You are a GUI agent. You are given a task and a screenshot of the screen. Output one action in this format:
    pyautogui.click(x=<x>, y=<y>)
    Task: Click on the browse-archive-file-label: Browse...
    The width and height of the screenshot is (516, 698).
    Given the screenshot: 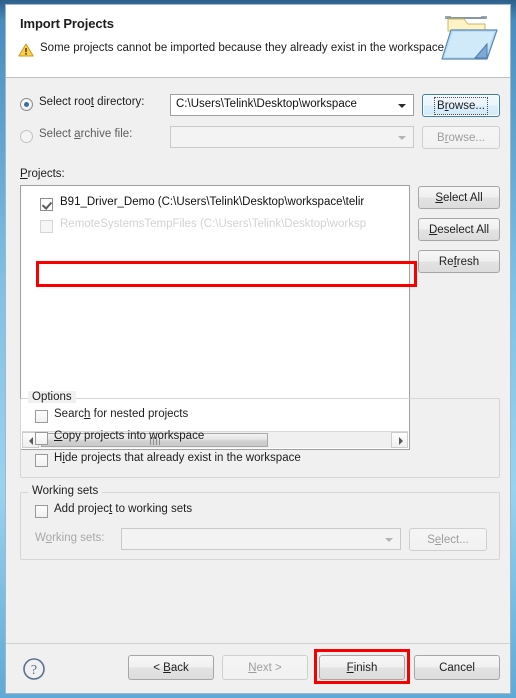 What is the action you would take?
    pyautogui.click(x=461, y=137)
    